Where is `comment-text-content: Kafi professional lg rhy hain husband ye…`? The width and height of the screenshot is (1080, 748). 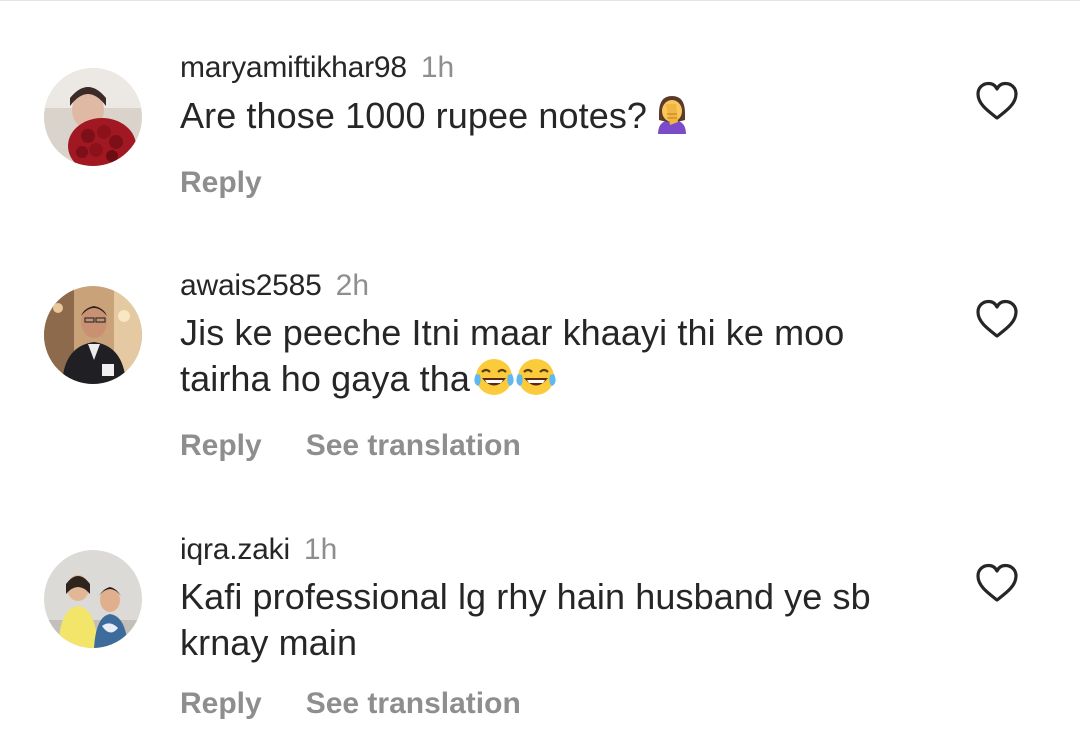 comment-text-content: Kafi professional lg rhy hain husband ye… is located at coordinates (525, 619).